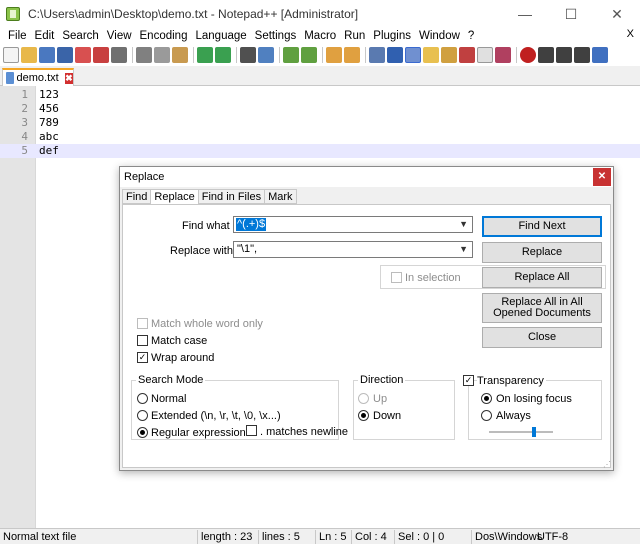  I want to click on redo-icon, so click(223, 55).